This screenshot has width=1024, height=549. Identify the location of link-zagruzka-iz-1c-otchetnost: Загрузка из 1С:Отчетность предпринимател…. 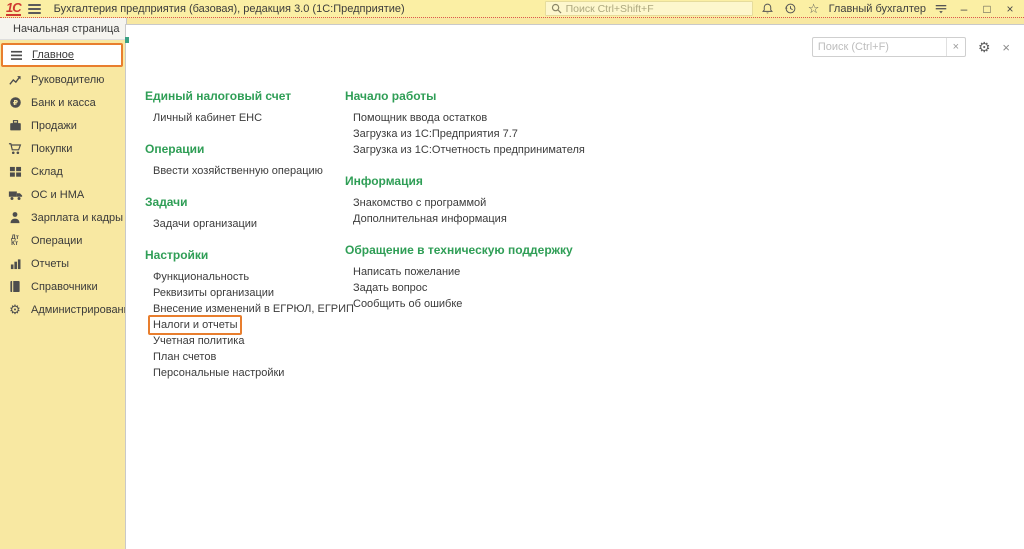
(465, 150).